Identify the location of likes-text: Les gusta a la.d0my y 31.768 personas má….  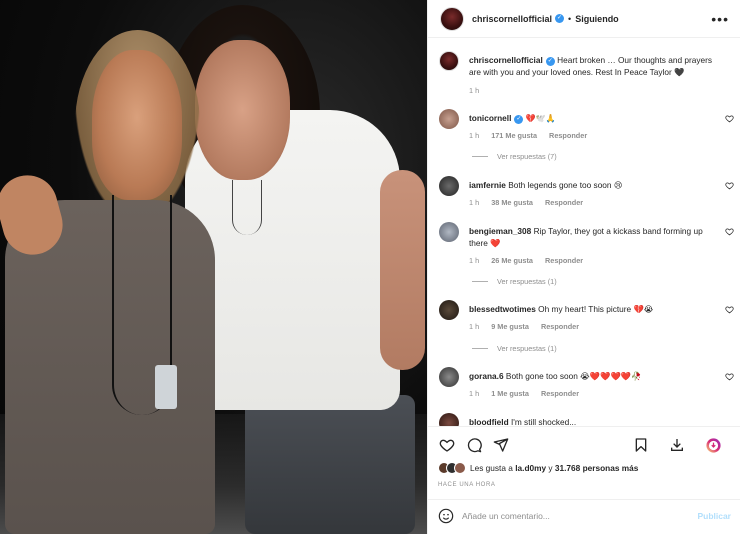
(554, 468).